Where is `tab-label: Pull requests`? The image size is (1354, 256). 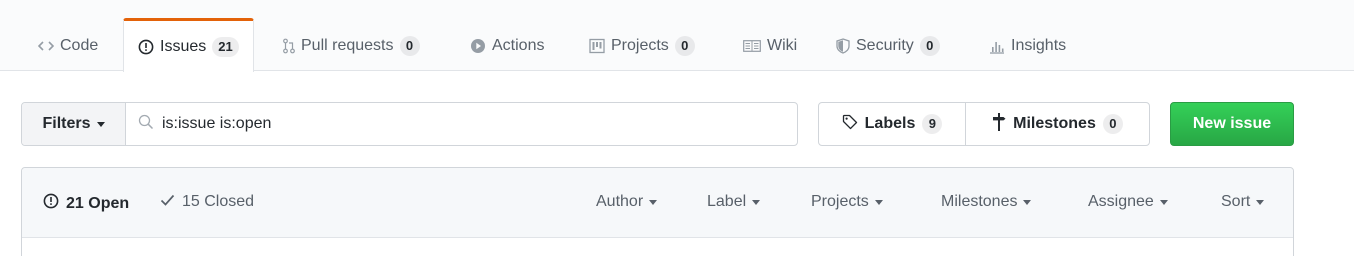 tab-label: Pull requests is located at coordinates (347, 45).